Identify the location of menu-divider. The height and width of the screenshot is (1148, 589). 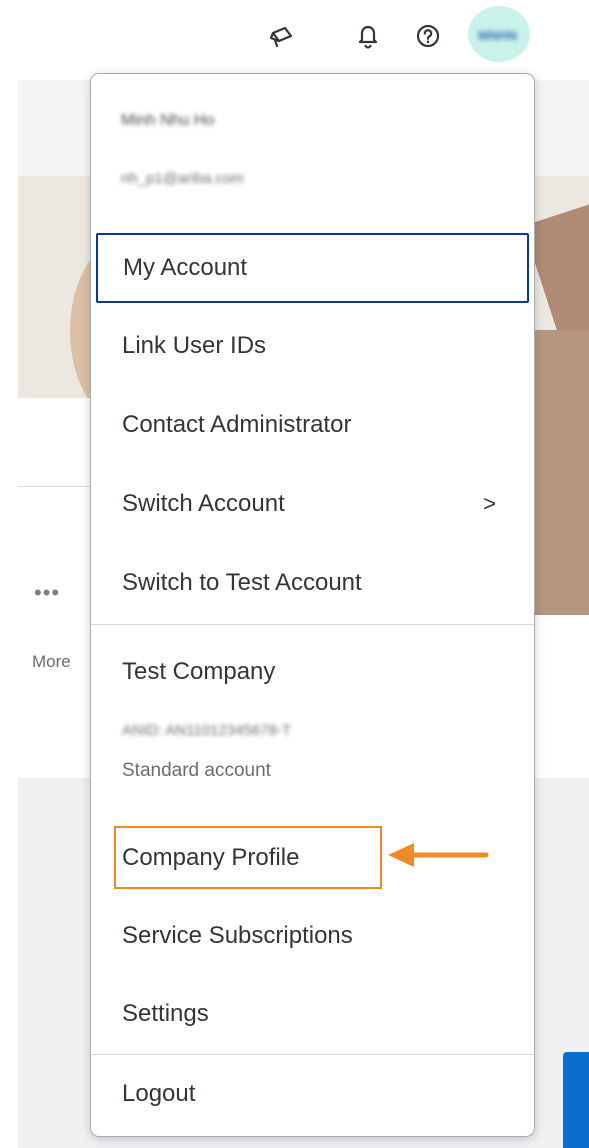
(312, 624).